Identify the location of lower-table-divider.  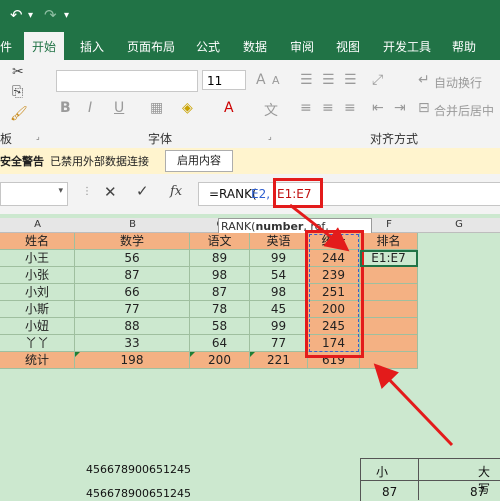
(418, 479).